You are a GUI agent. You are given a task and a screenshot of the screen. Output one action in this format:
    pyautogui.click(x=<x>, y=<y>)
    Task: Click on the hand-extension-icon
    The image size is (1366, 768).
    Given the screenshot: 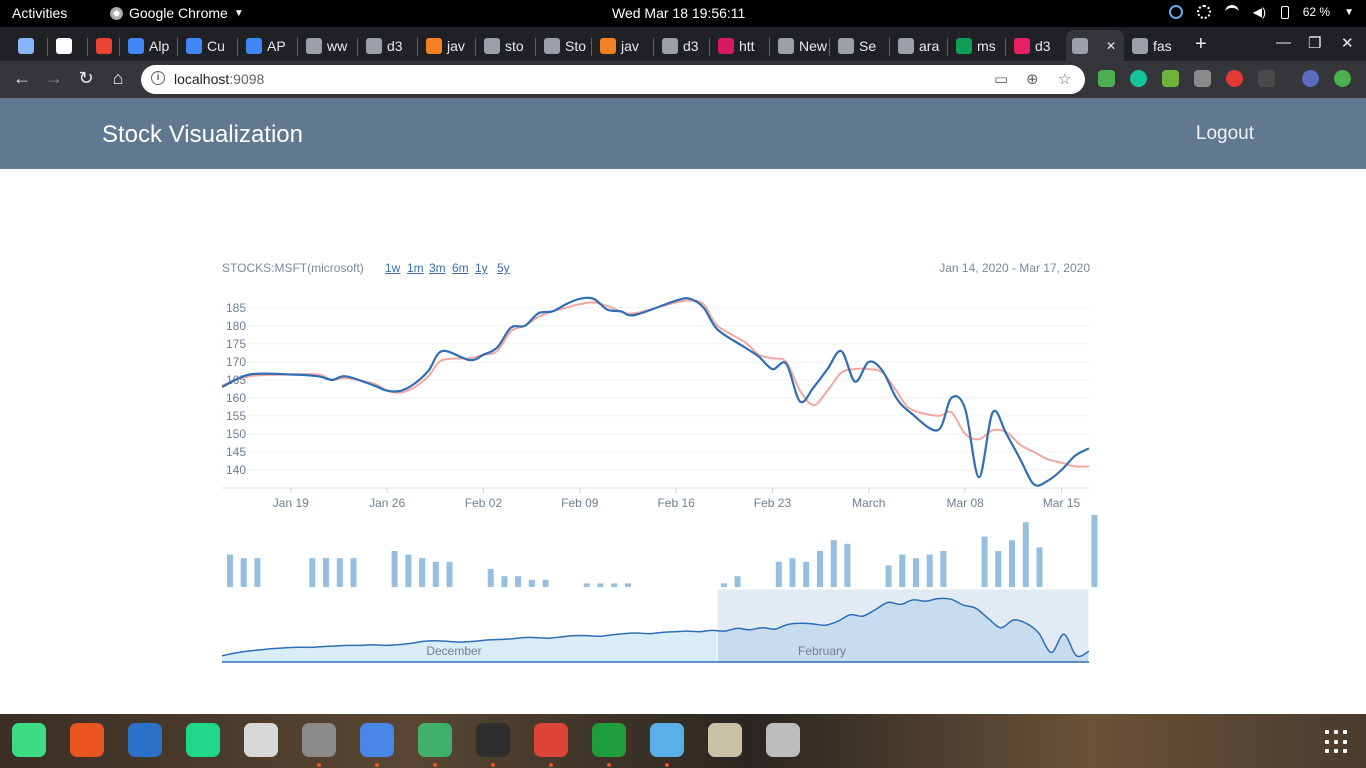 What is the action you would take?
    pyautogui.click(x=1234, y=78)
    